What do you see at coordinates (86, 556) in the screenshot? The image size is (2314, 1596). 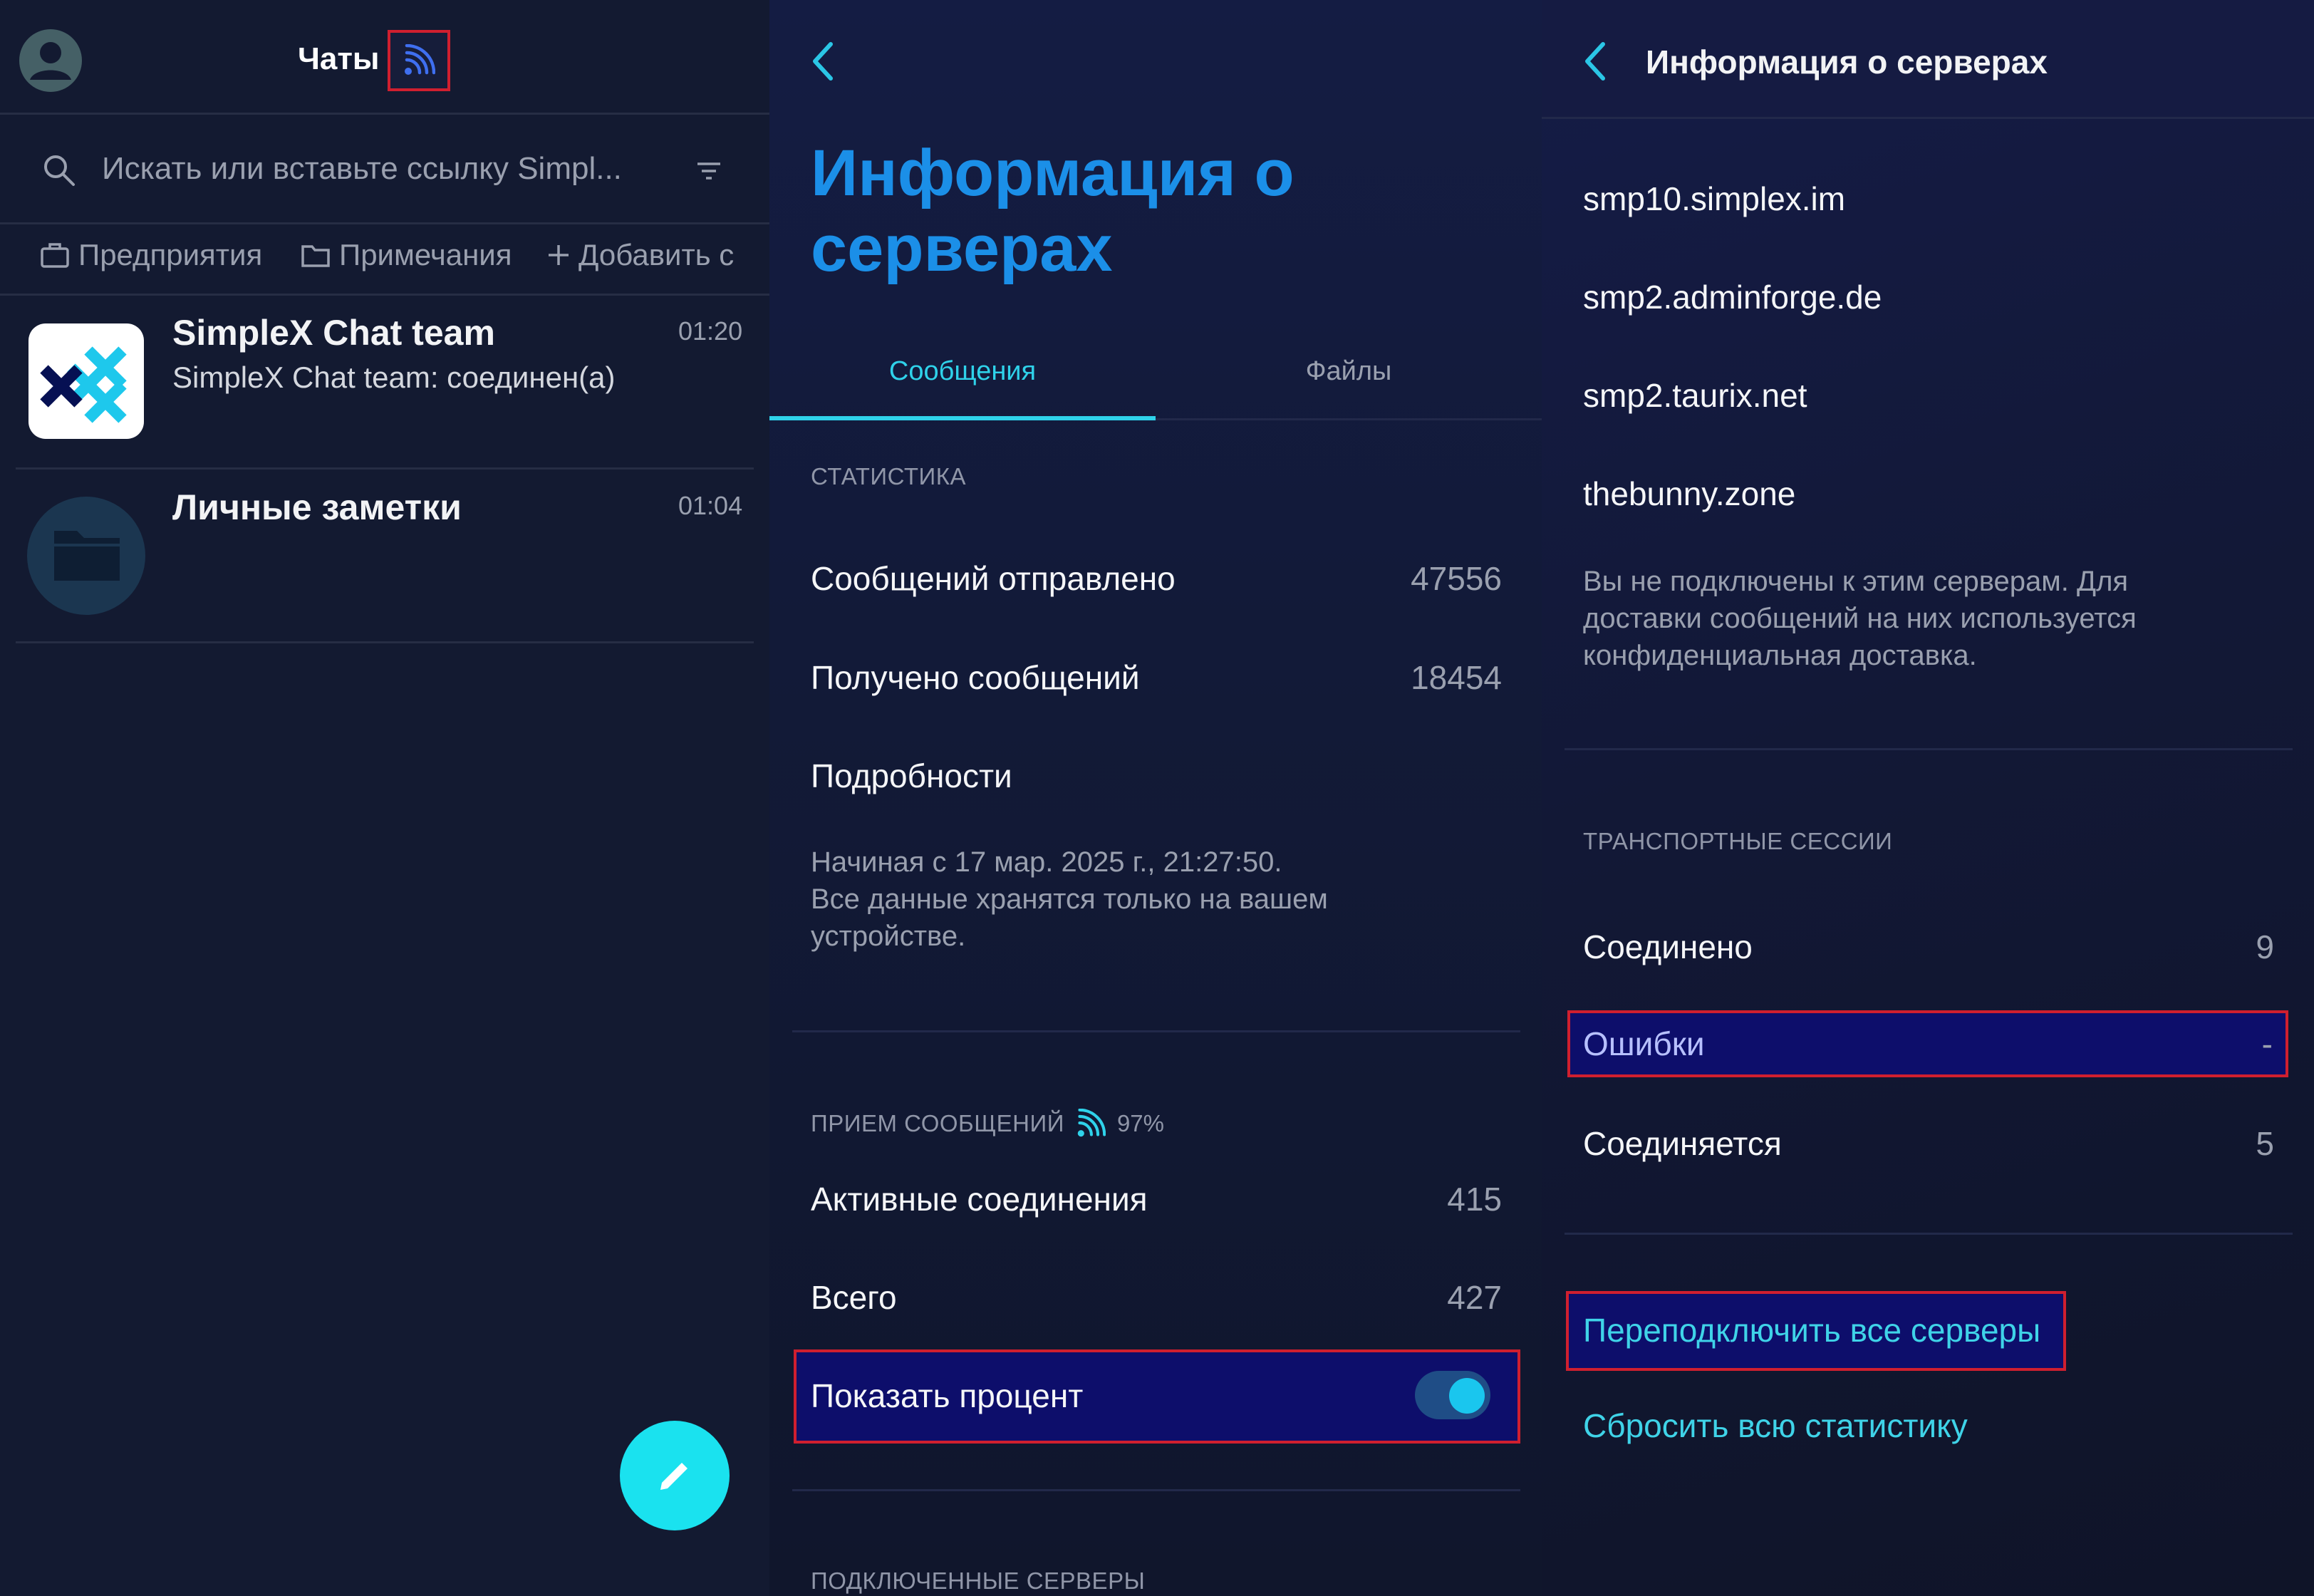 I see `notes-folder-icon` at bounding box center [86, 556].